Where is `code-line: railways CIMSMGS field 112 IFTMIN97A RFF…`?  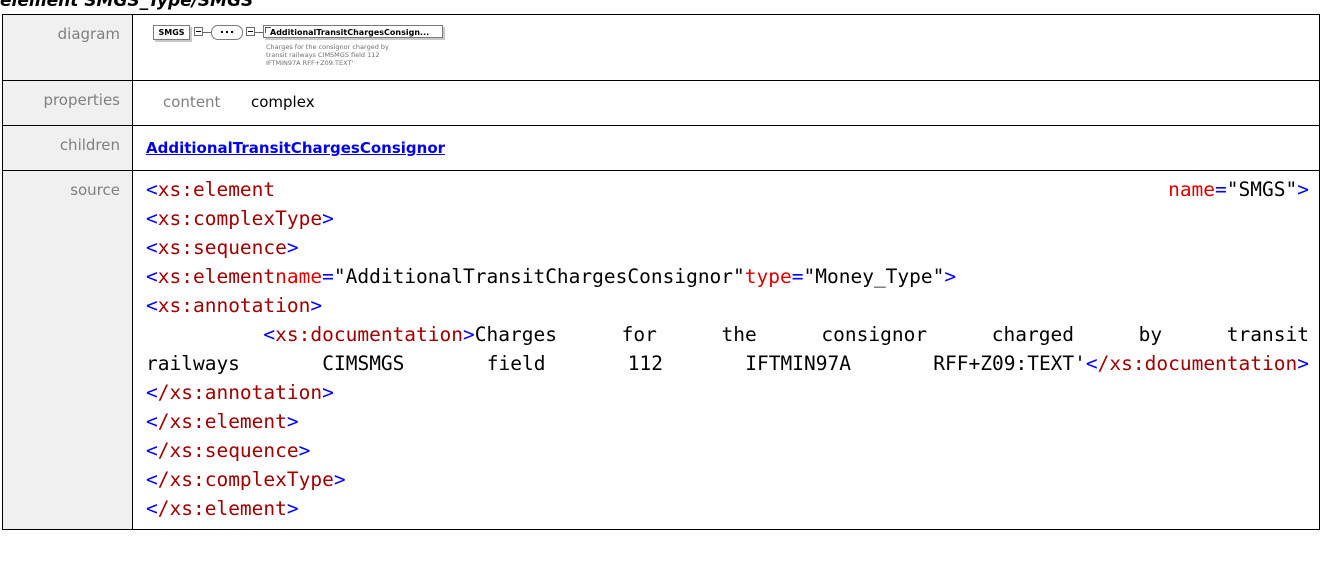 code-line: railways CIMSMGS field 112 IFTMIN97A RFF… is located at coordinates (727, 363).